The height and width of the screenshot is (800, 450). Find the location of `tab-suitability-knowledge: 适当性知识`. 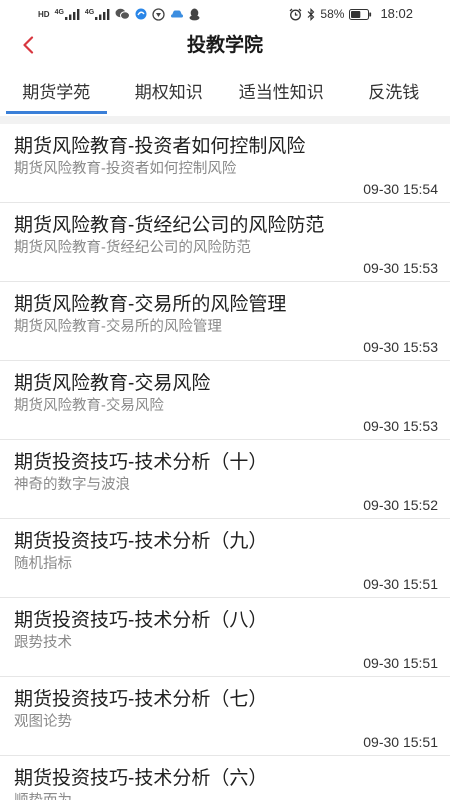

tab-suitability-knowledge: 适当性知识 is located at coordinates (281, 90).